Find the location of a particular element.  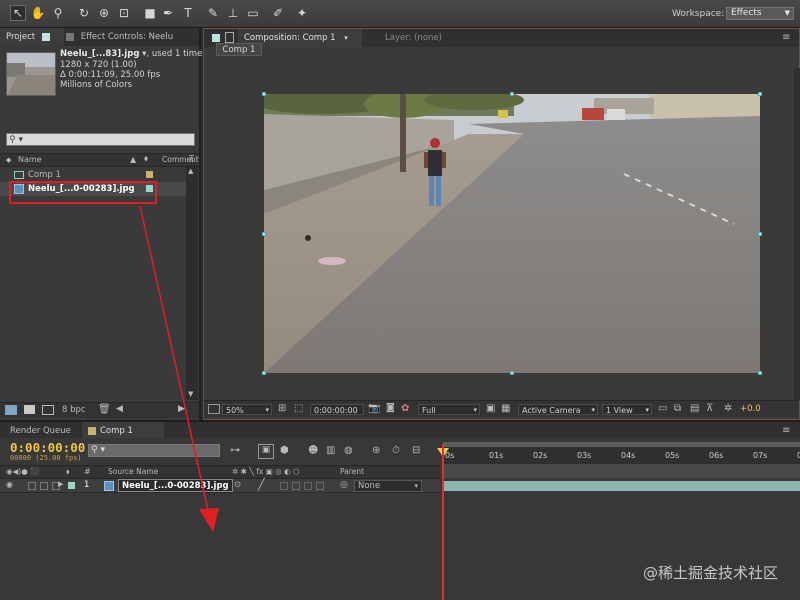

graph-editor-icon: ⊛ is located at coordinates (376, 450).